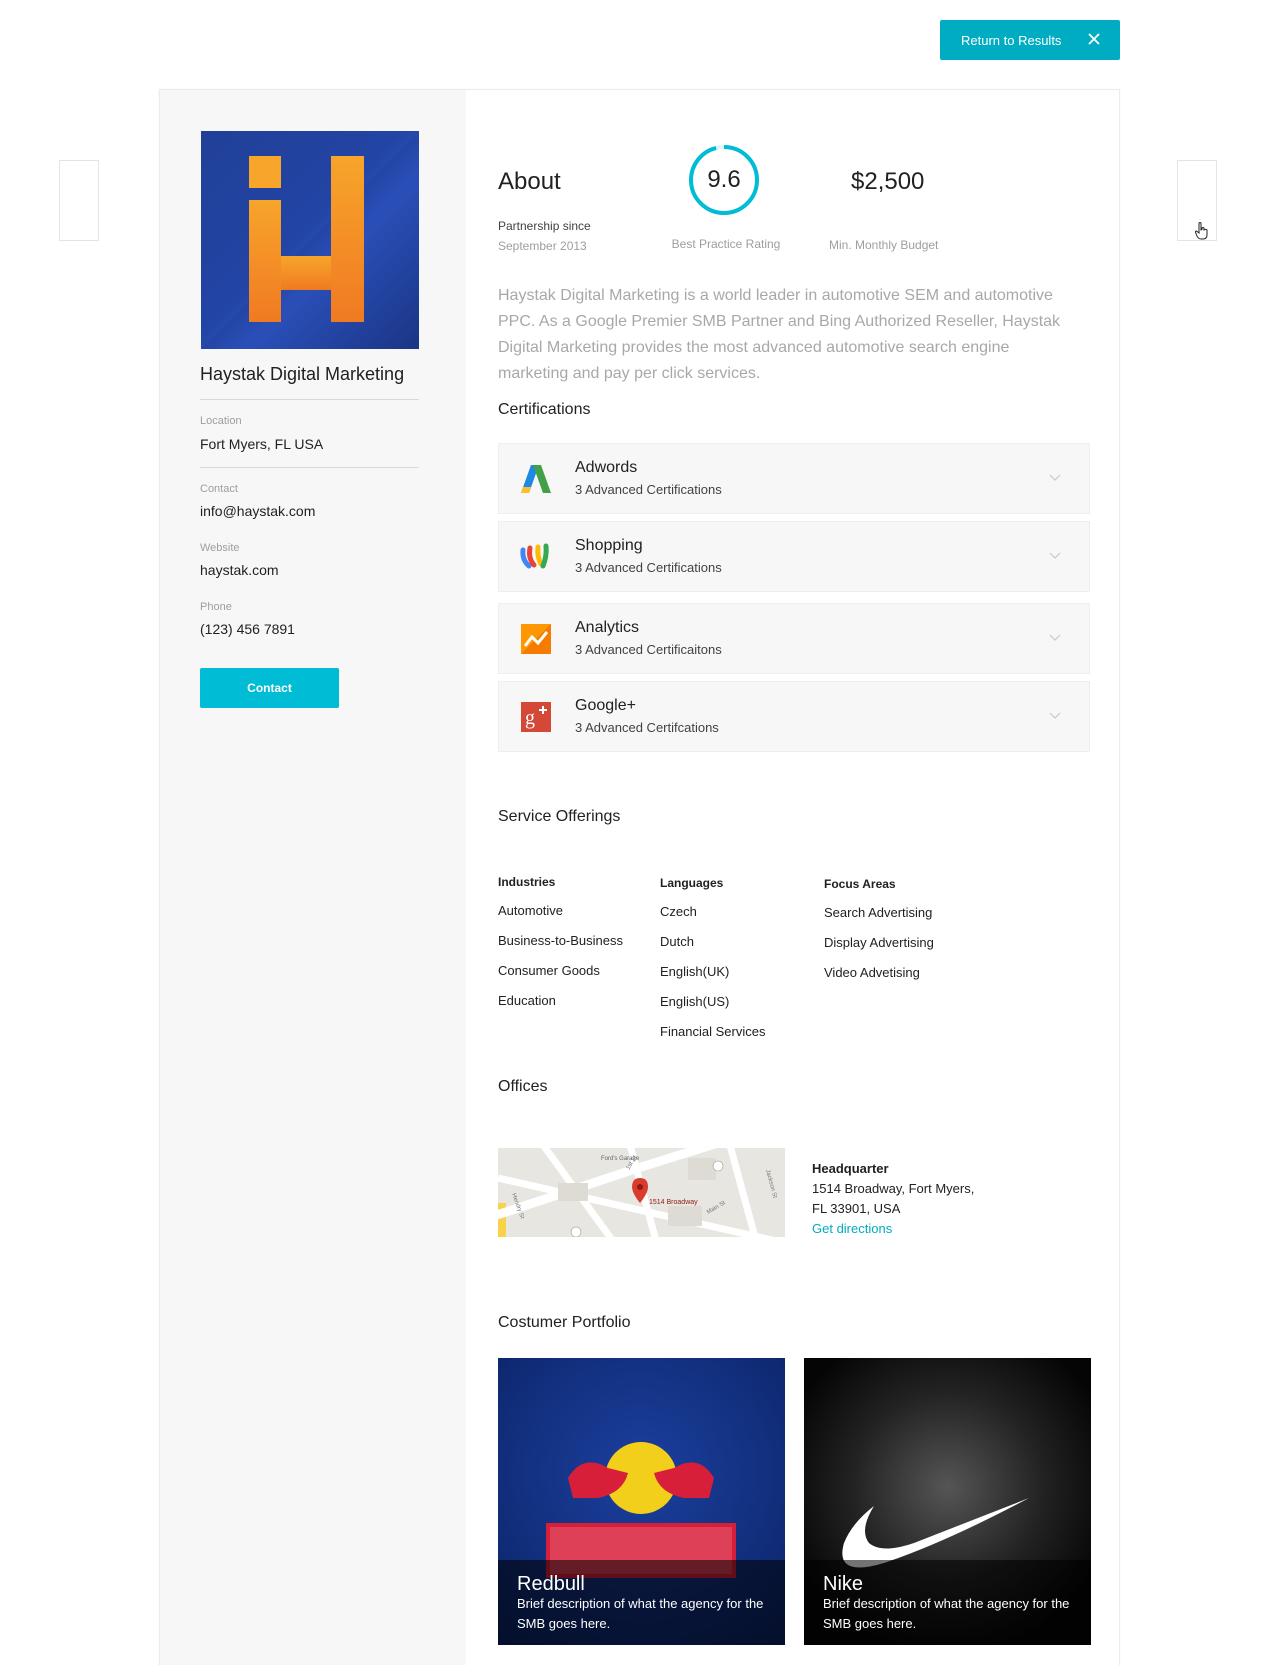 This screenshot has height=1665, width=1280. Describe the element at coordinates (536, 479) in the screenshot. I see `adwords-icon` at that location.